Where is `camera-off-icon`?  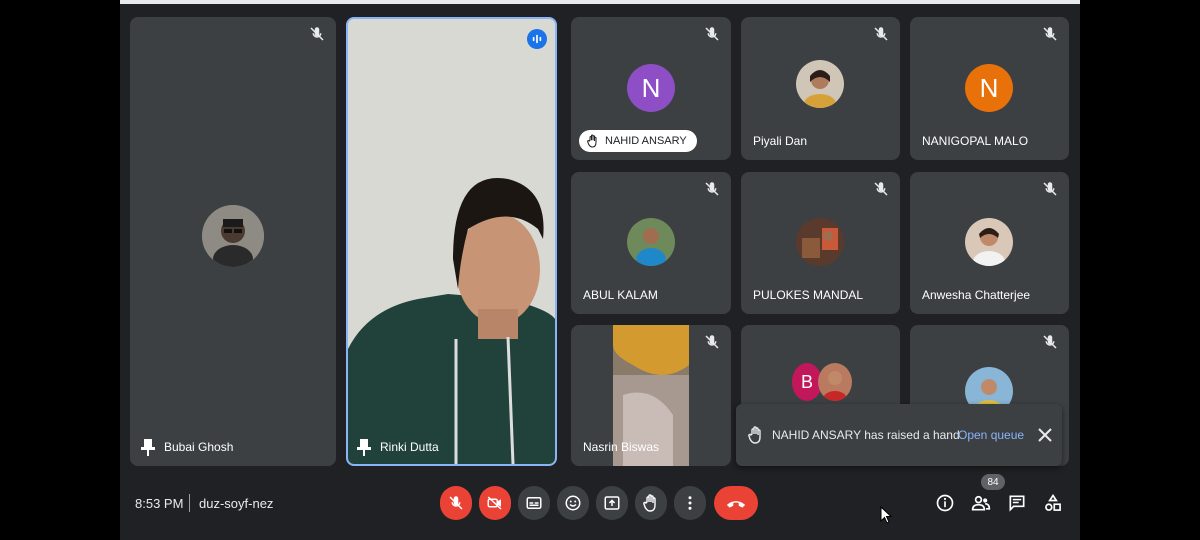 camera-off-icon is located at coordinates (494, 503).